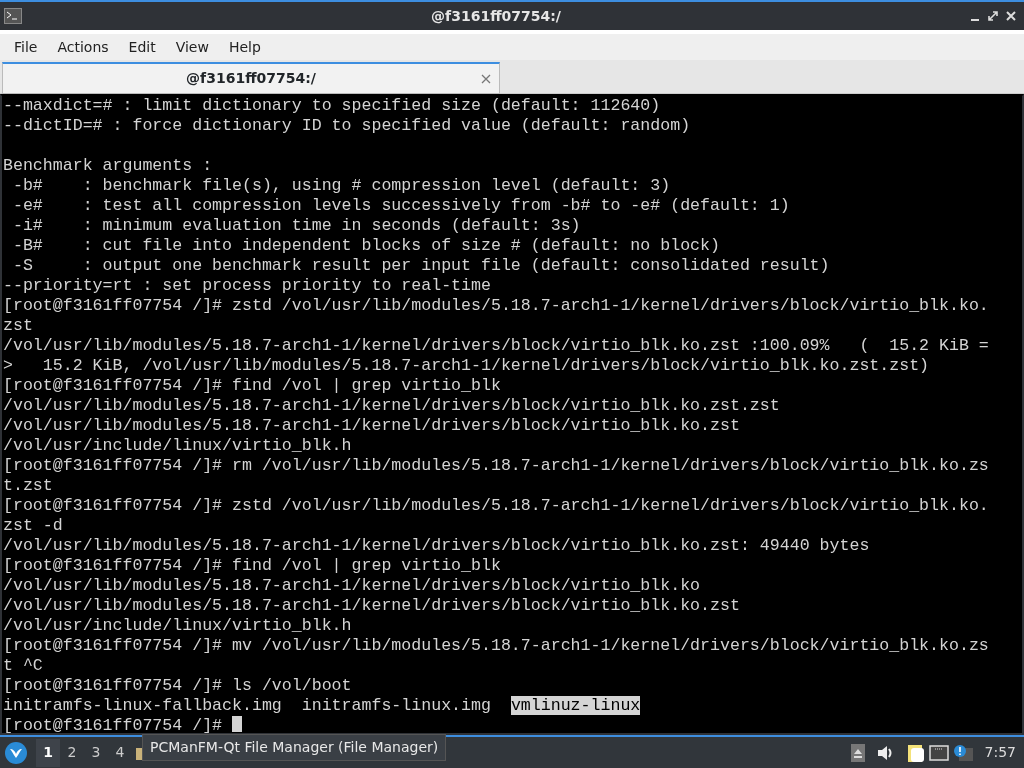 This screenshot has width=1024, height=768. What do you see at coordinates (366, 246) in the screenshot?
I see `terminal-line: -B# : cut file into independent blocks of size # (default: no block)` at bounding box center [366, 246].